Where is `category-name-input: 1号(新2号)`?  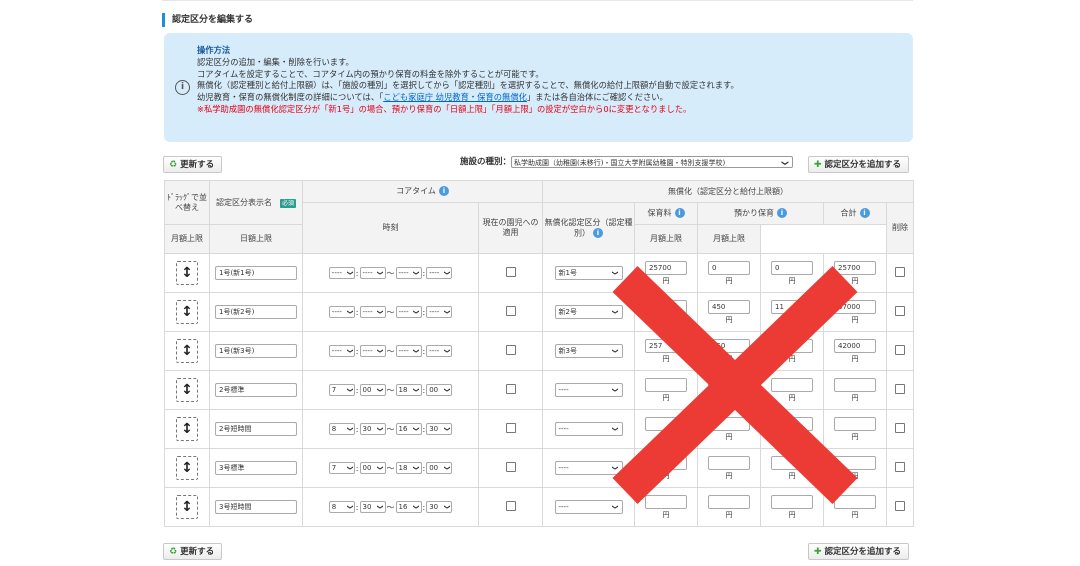
category-name-input: 1号(新2号) is located at coordinates (256, 312).